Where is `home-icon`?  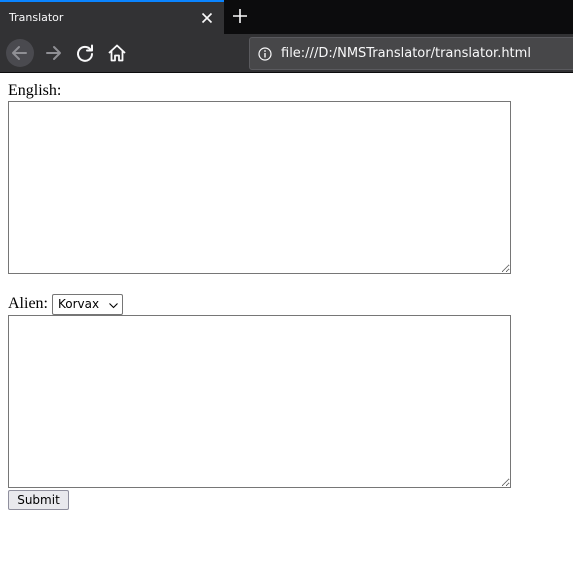 home-icon is located at coordinates (117, 53).